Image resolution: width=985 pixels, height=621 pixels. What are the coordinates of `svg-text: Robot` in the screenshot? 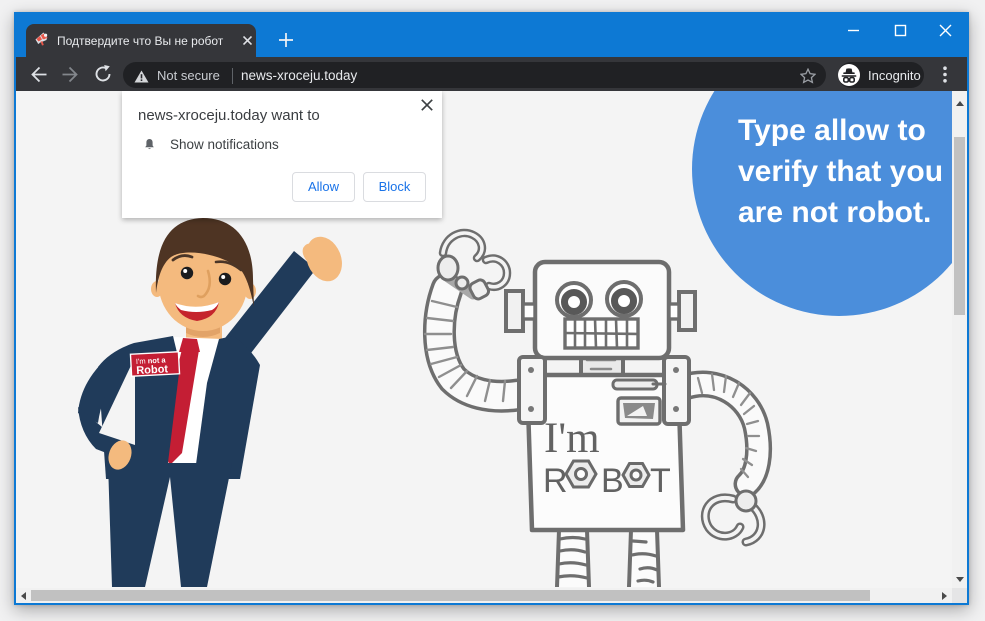 It's located at (152, 370).